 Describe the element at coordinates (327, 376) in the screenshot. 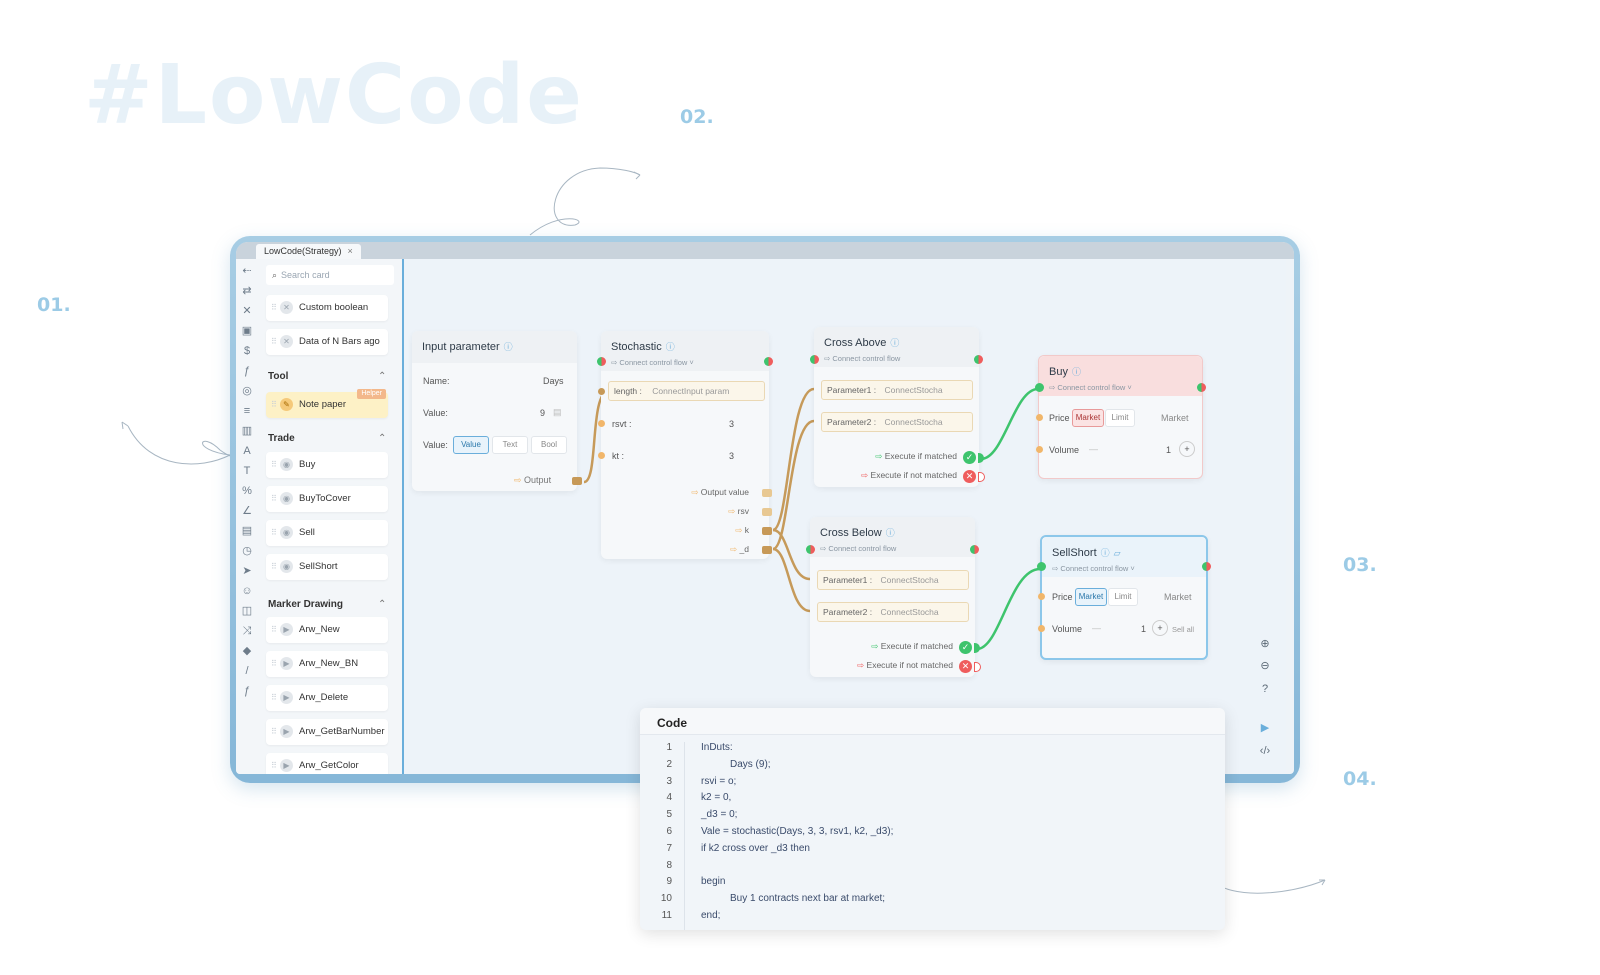

I see `section-tool: Tool ⌃` at that location.